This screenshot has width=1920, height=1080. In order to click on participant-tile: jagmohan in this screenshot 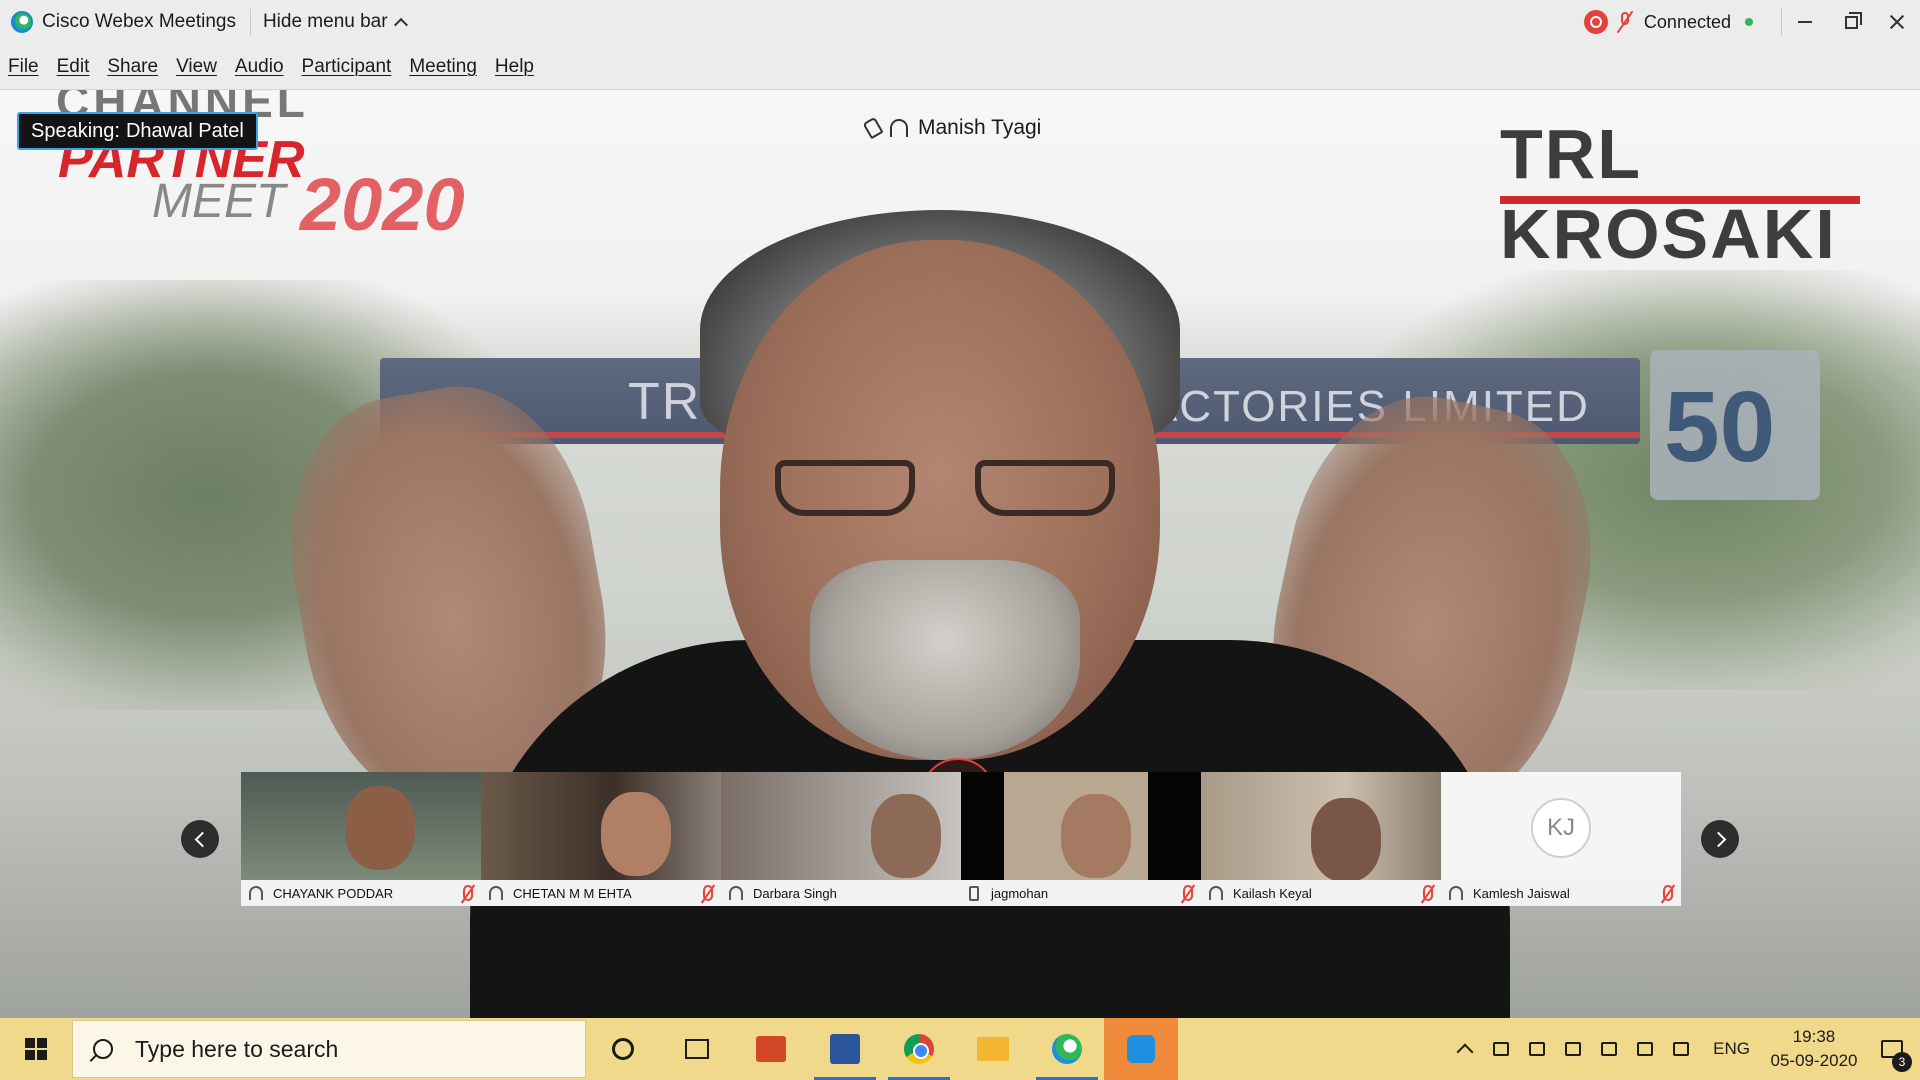, I will do `click(1081, 839)`.